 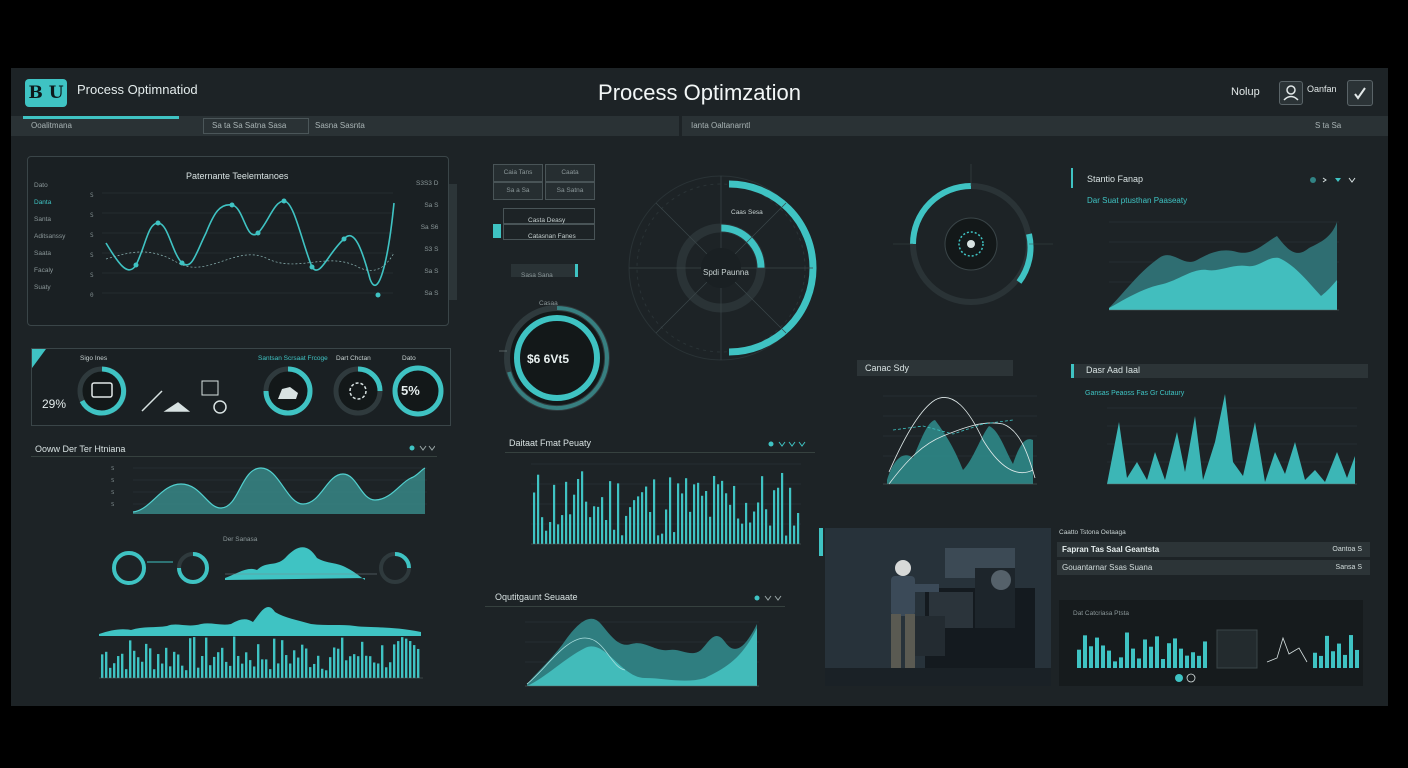 I want to click on ring-label-top: Caas Sesa, so click(x=747, y=212).